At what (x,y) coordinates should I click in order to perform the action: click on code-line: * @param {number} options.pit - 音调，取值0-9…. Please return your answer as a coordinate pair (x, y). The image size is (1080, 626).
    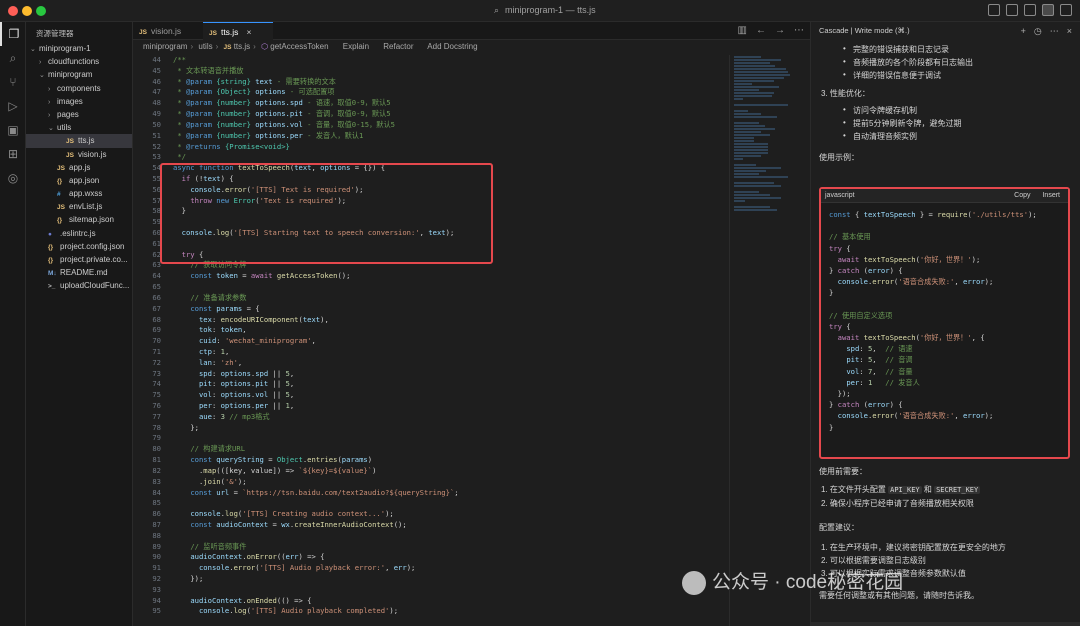
    Looking at the image, I should click on (316, 114).